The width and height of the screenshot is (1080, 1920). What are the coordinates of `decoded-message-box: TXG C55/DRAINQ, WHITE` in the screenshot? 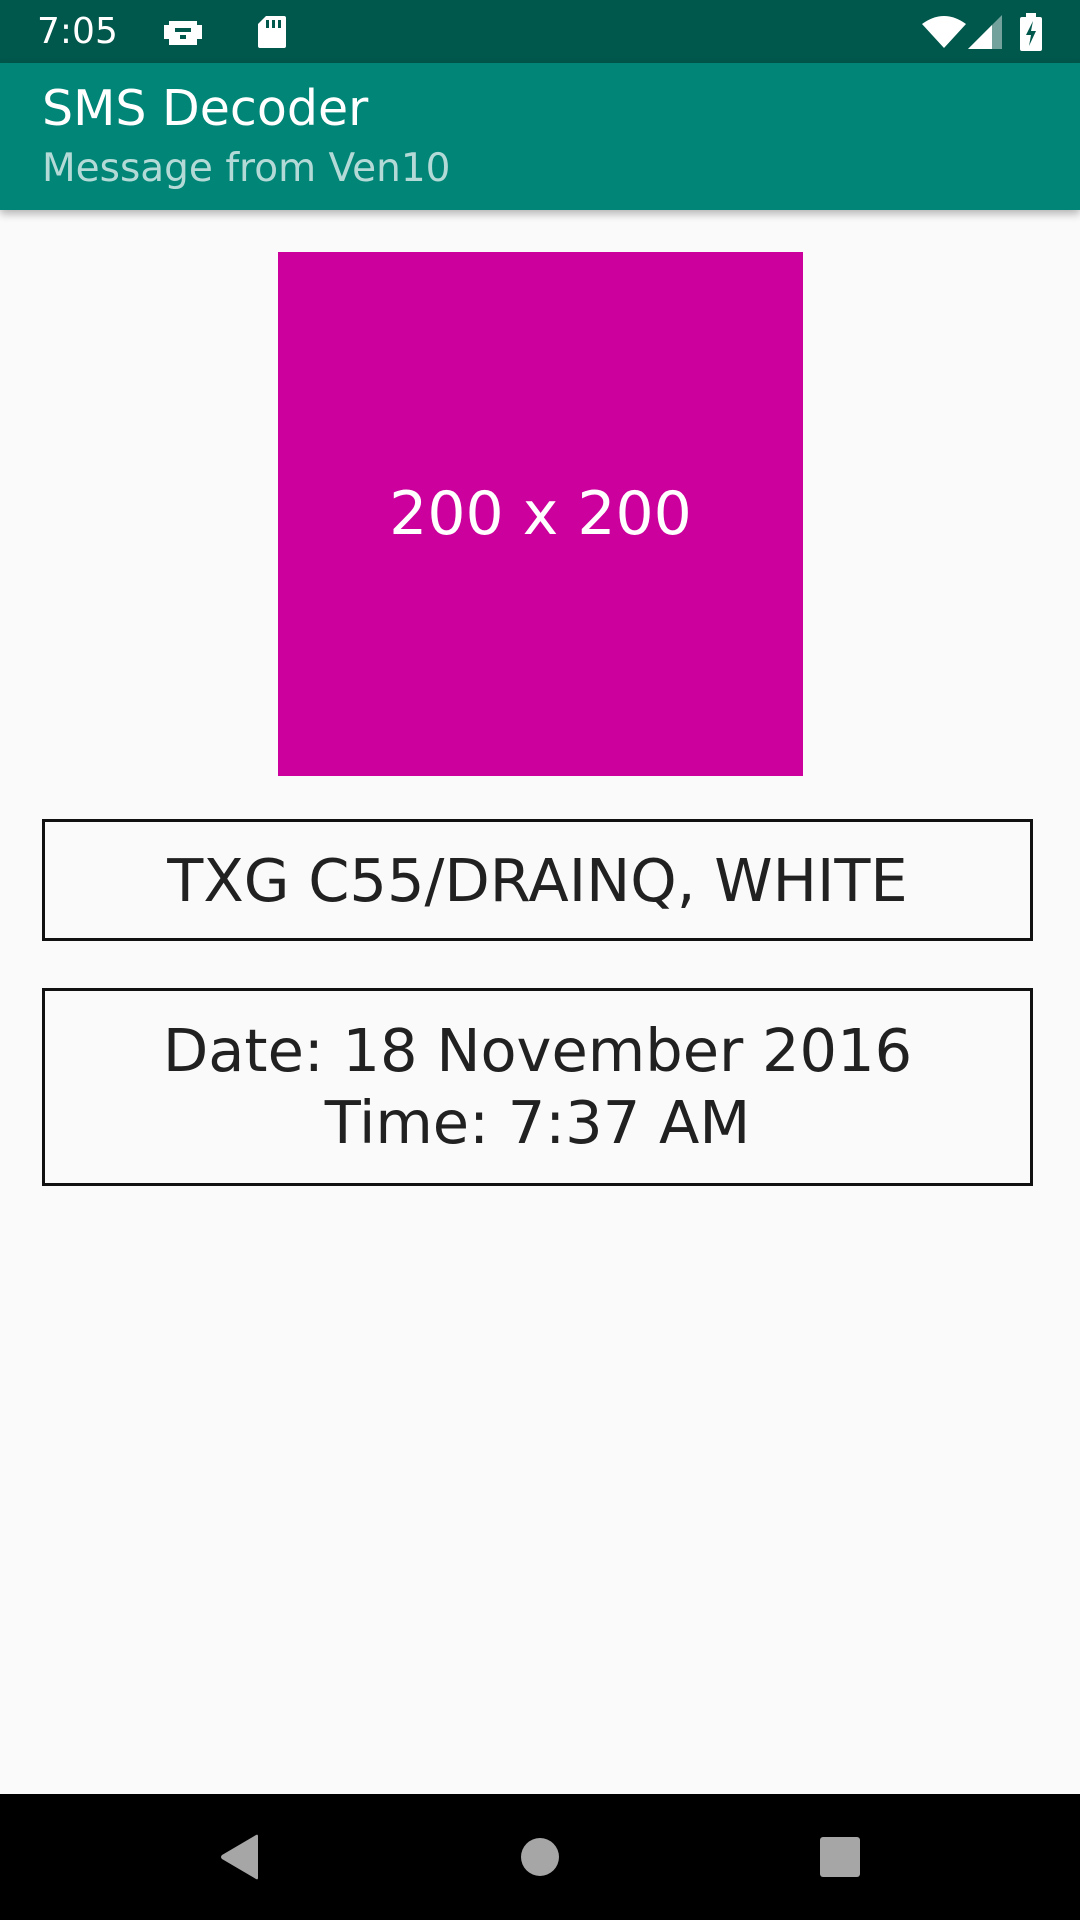 It's located at (537, 880).